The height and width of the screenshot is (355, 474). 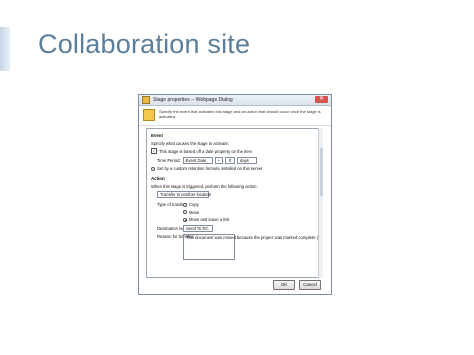 I want to click on slide-title: Collaboration site, so click(x=144, y=44).